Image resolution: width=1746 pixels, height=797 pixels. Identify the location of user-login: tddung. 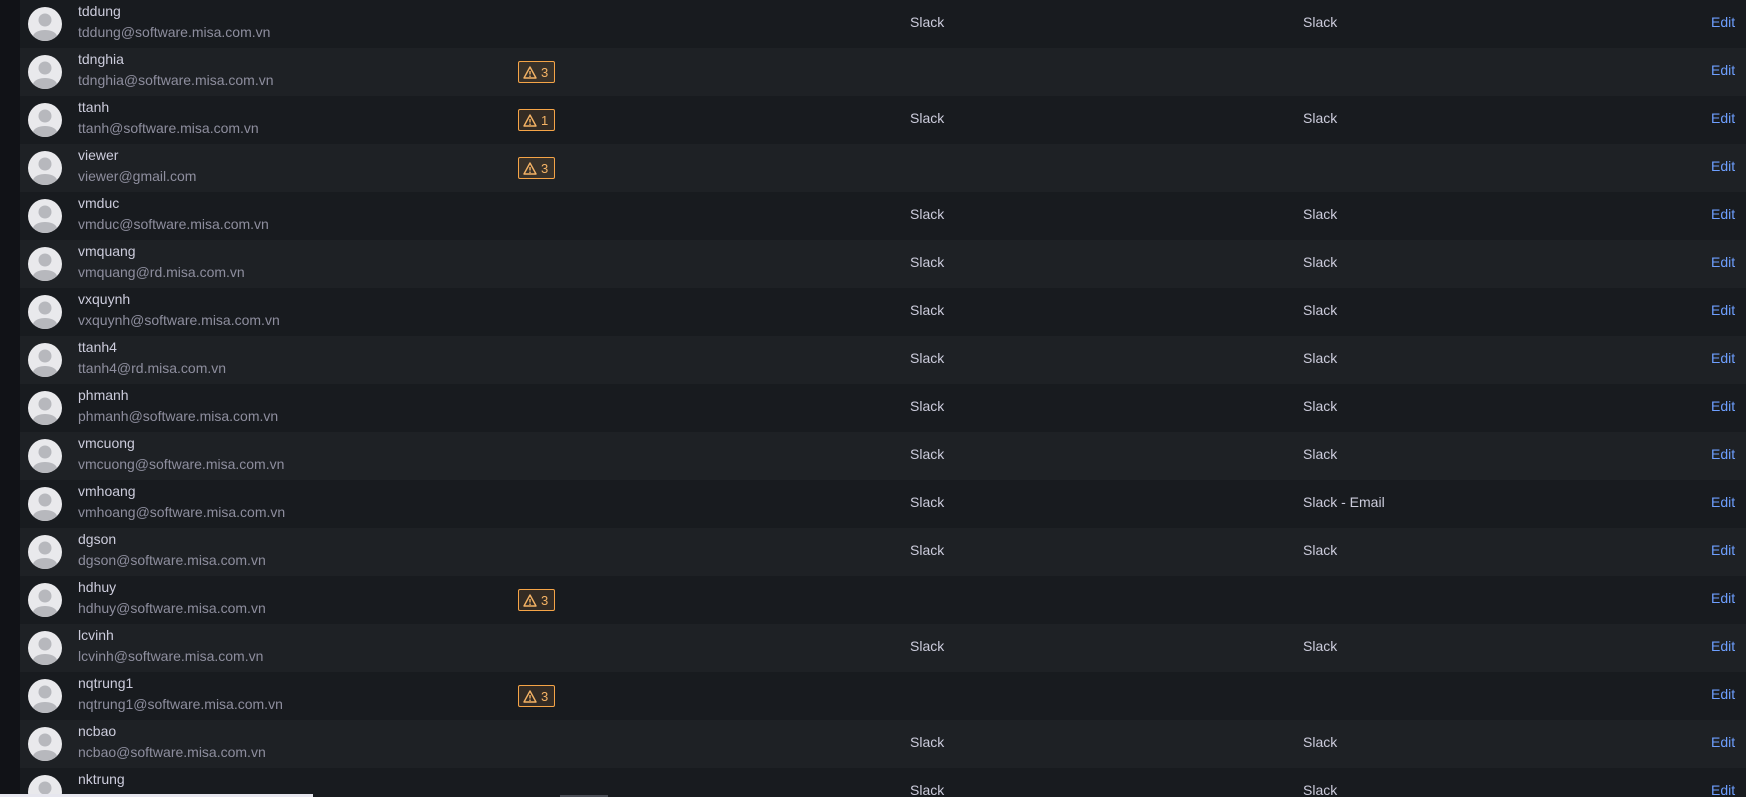
(99, 11).